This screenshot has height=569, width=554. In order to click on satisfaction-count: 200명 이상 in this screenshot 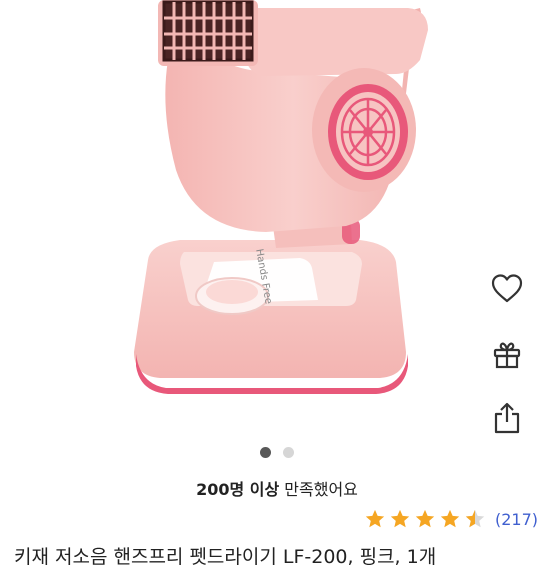, I will do `click(238, 489)`.